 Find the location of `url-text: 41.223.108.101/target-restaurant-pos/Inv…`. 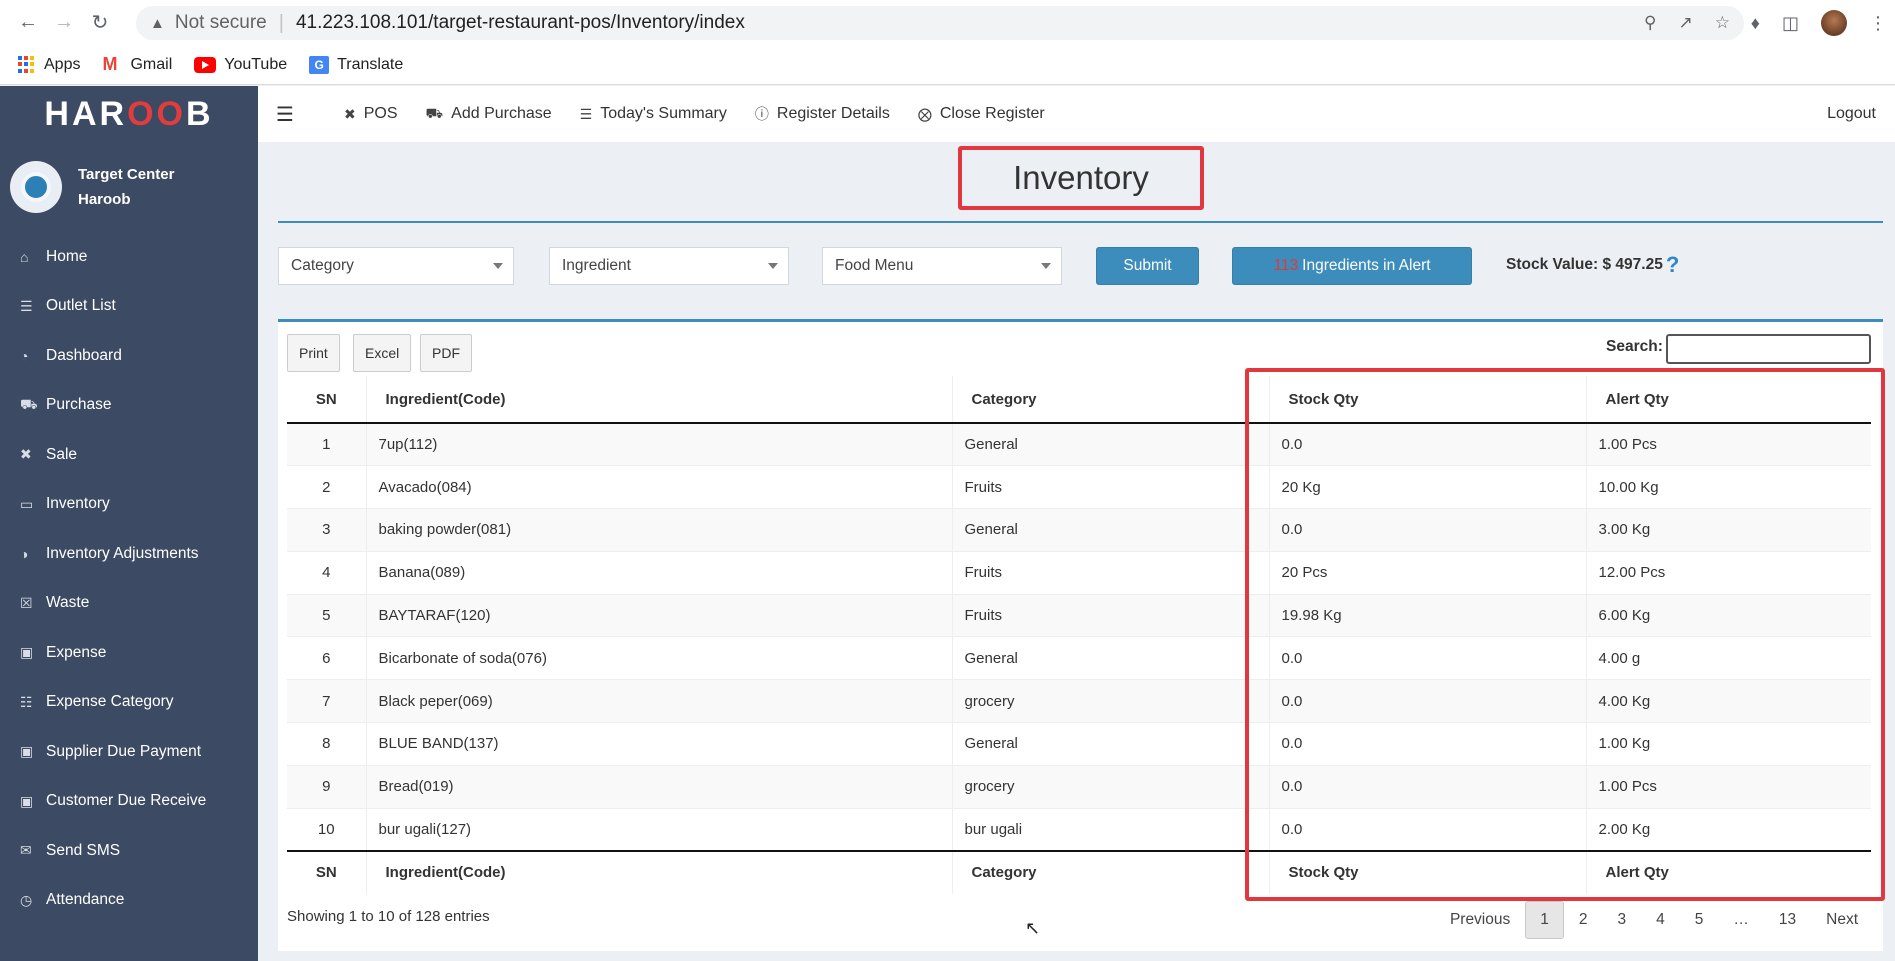

url-text: 41.223.108.101/target-restaurant-pos/Inv… is located at coordinates (520, 23).